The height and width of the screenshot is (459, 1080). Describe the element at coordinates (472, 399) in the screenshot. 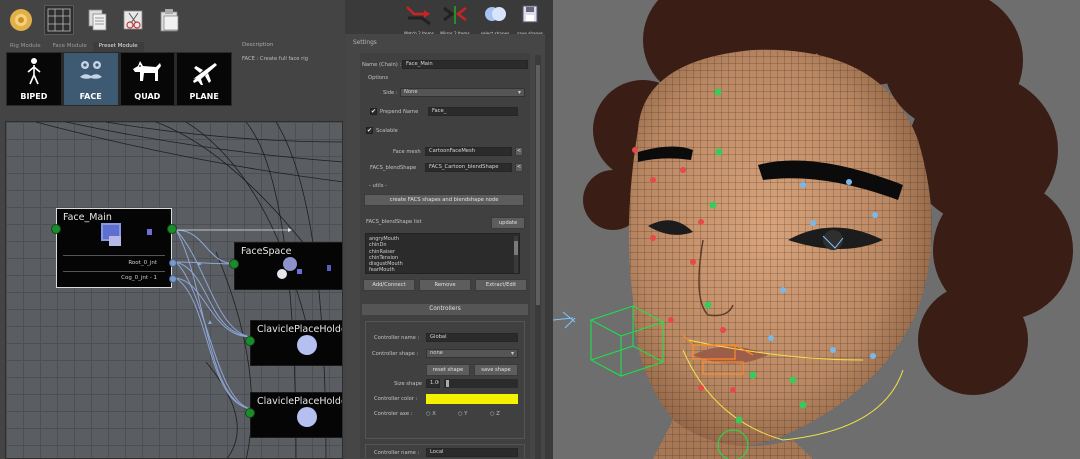

I see `controller-color-swatch` at that location.